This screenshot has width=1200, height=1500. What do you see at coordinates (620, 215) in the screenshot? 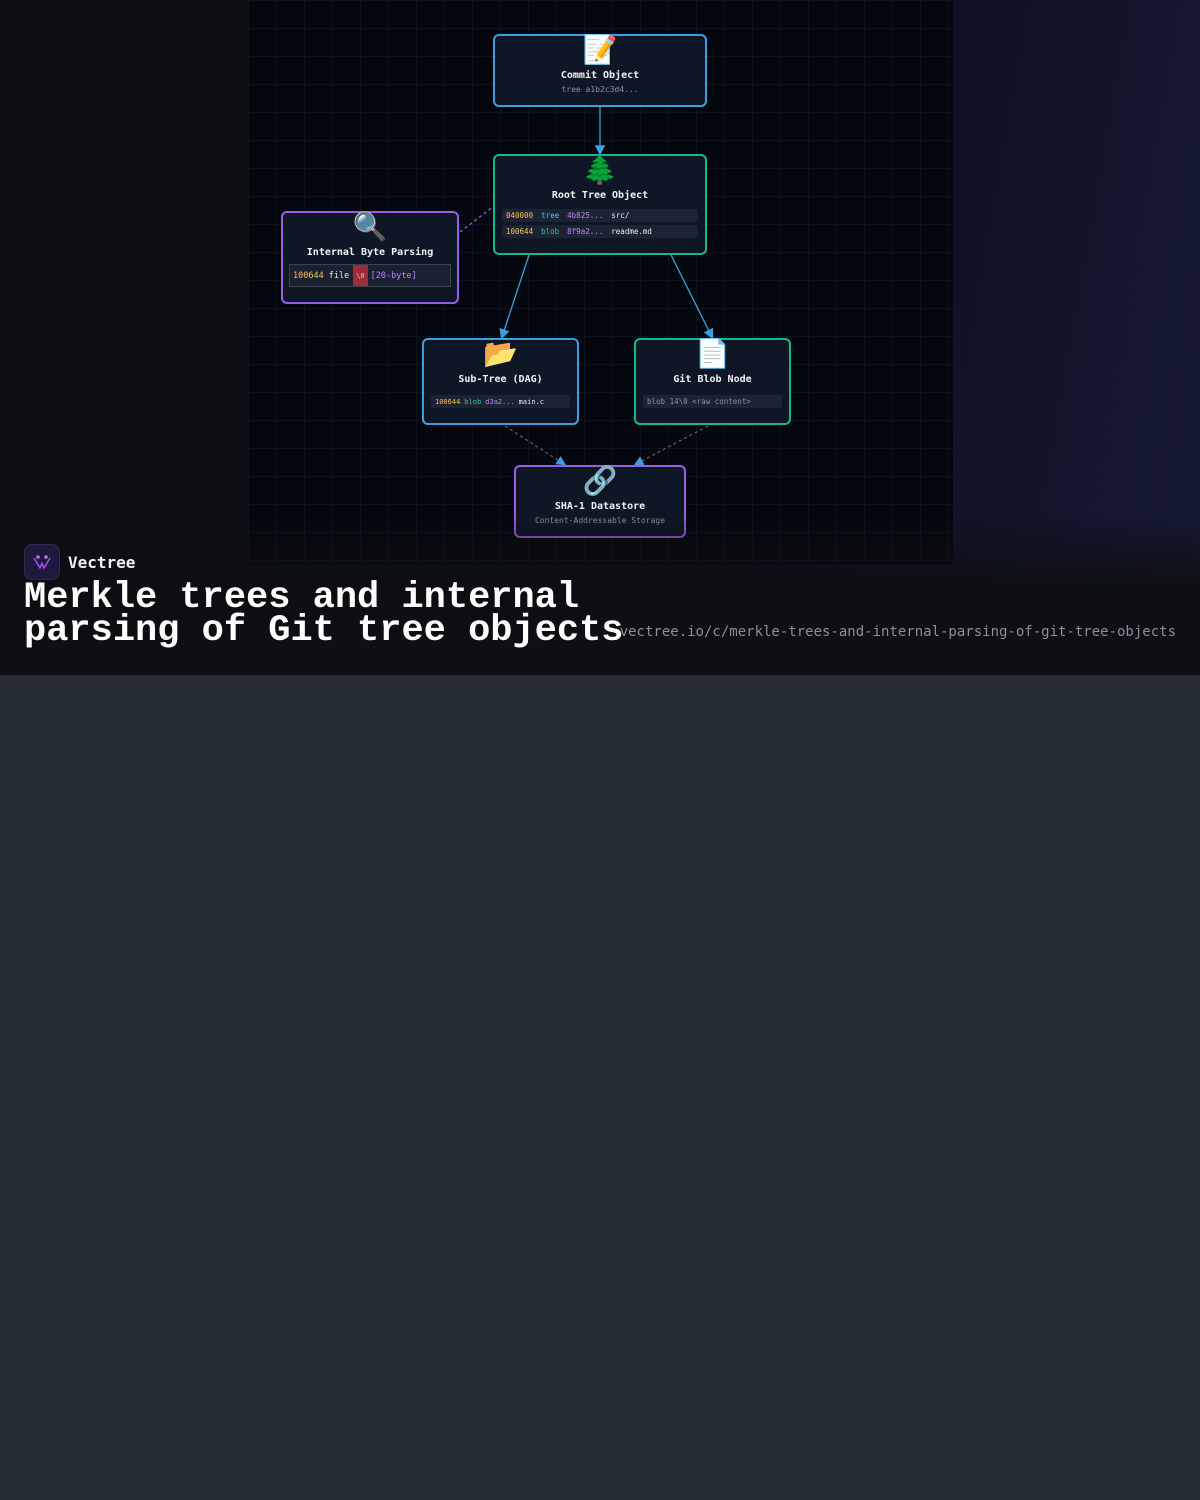
I see `entry-name: src/` at bounding box center [620, 215].